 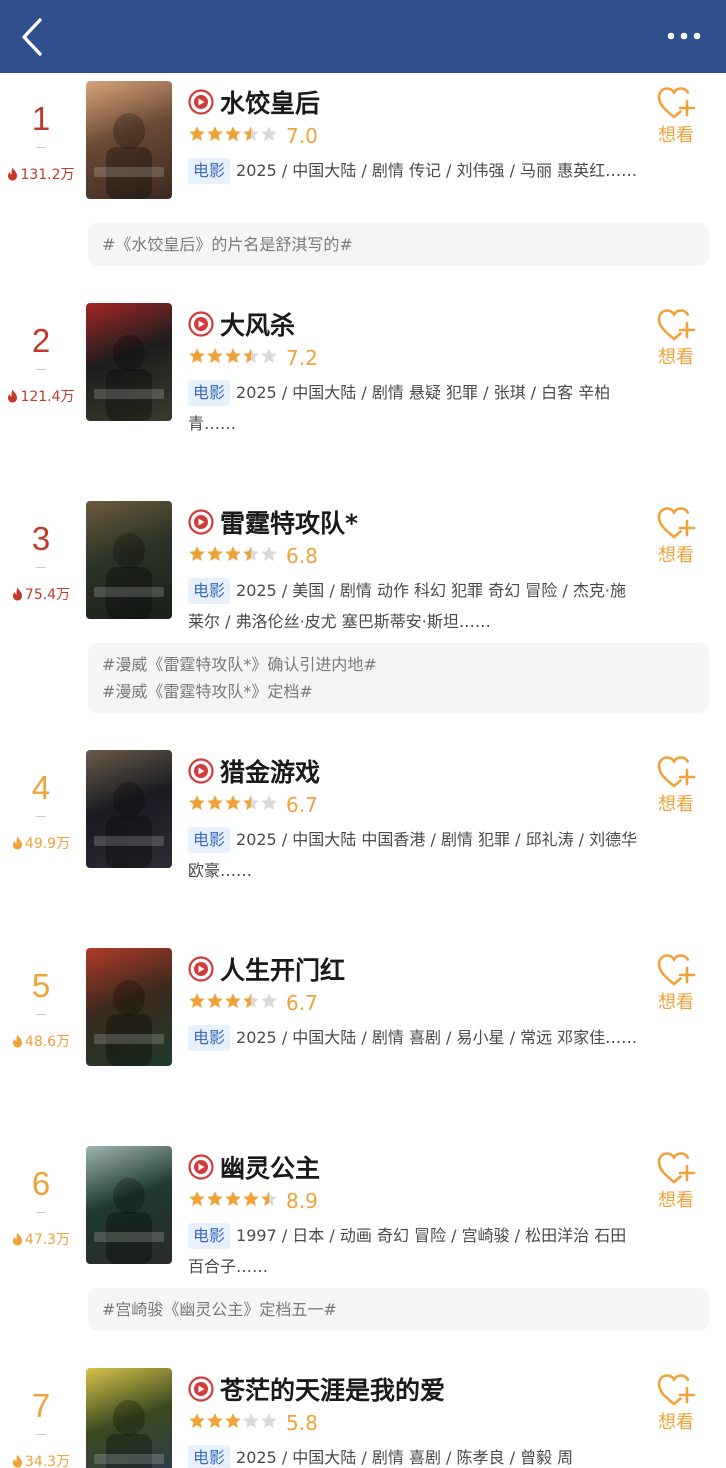 I want to click on heat-value: 131.2万, so click(x=41, y=174).